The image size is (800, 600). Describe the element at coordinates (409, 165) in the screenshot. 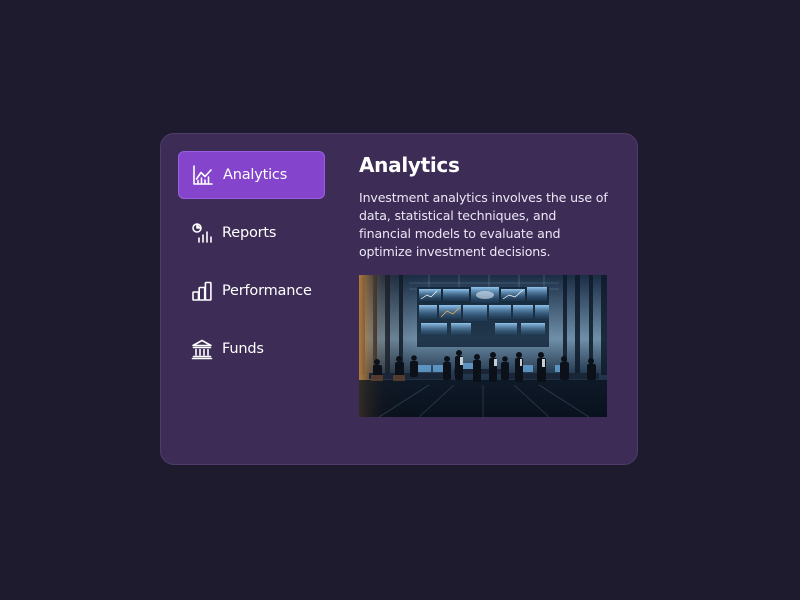

I see `page-title: Analytics` at that location.